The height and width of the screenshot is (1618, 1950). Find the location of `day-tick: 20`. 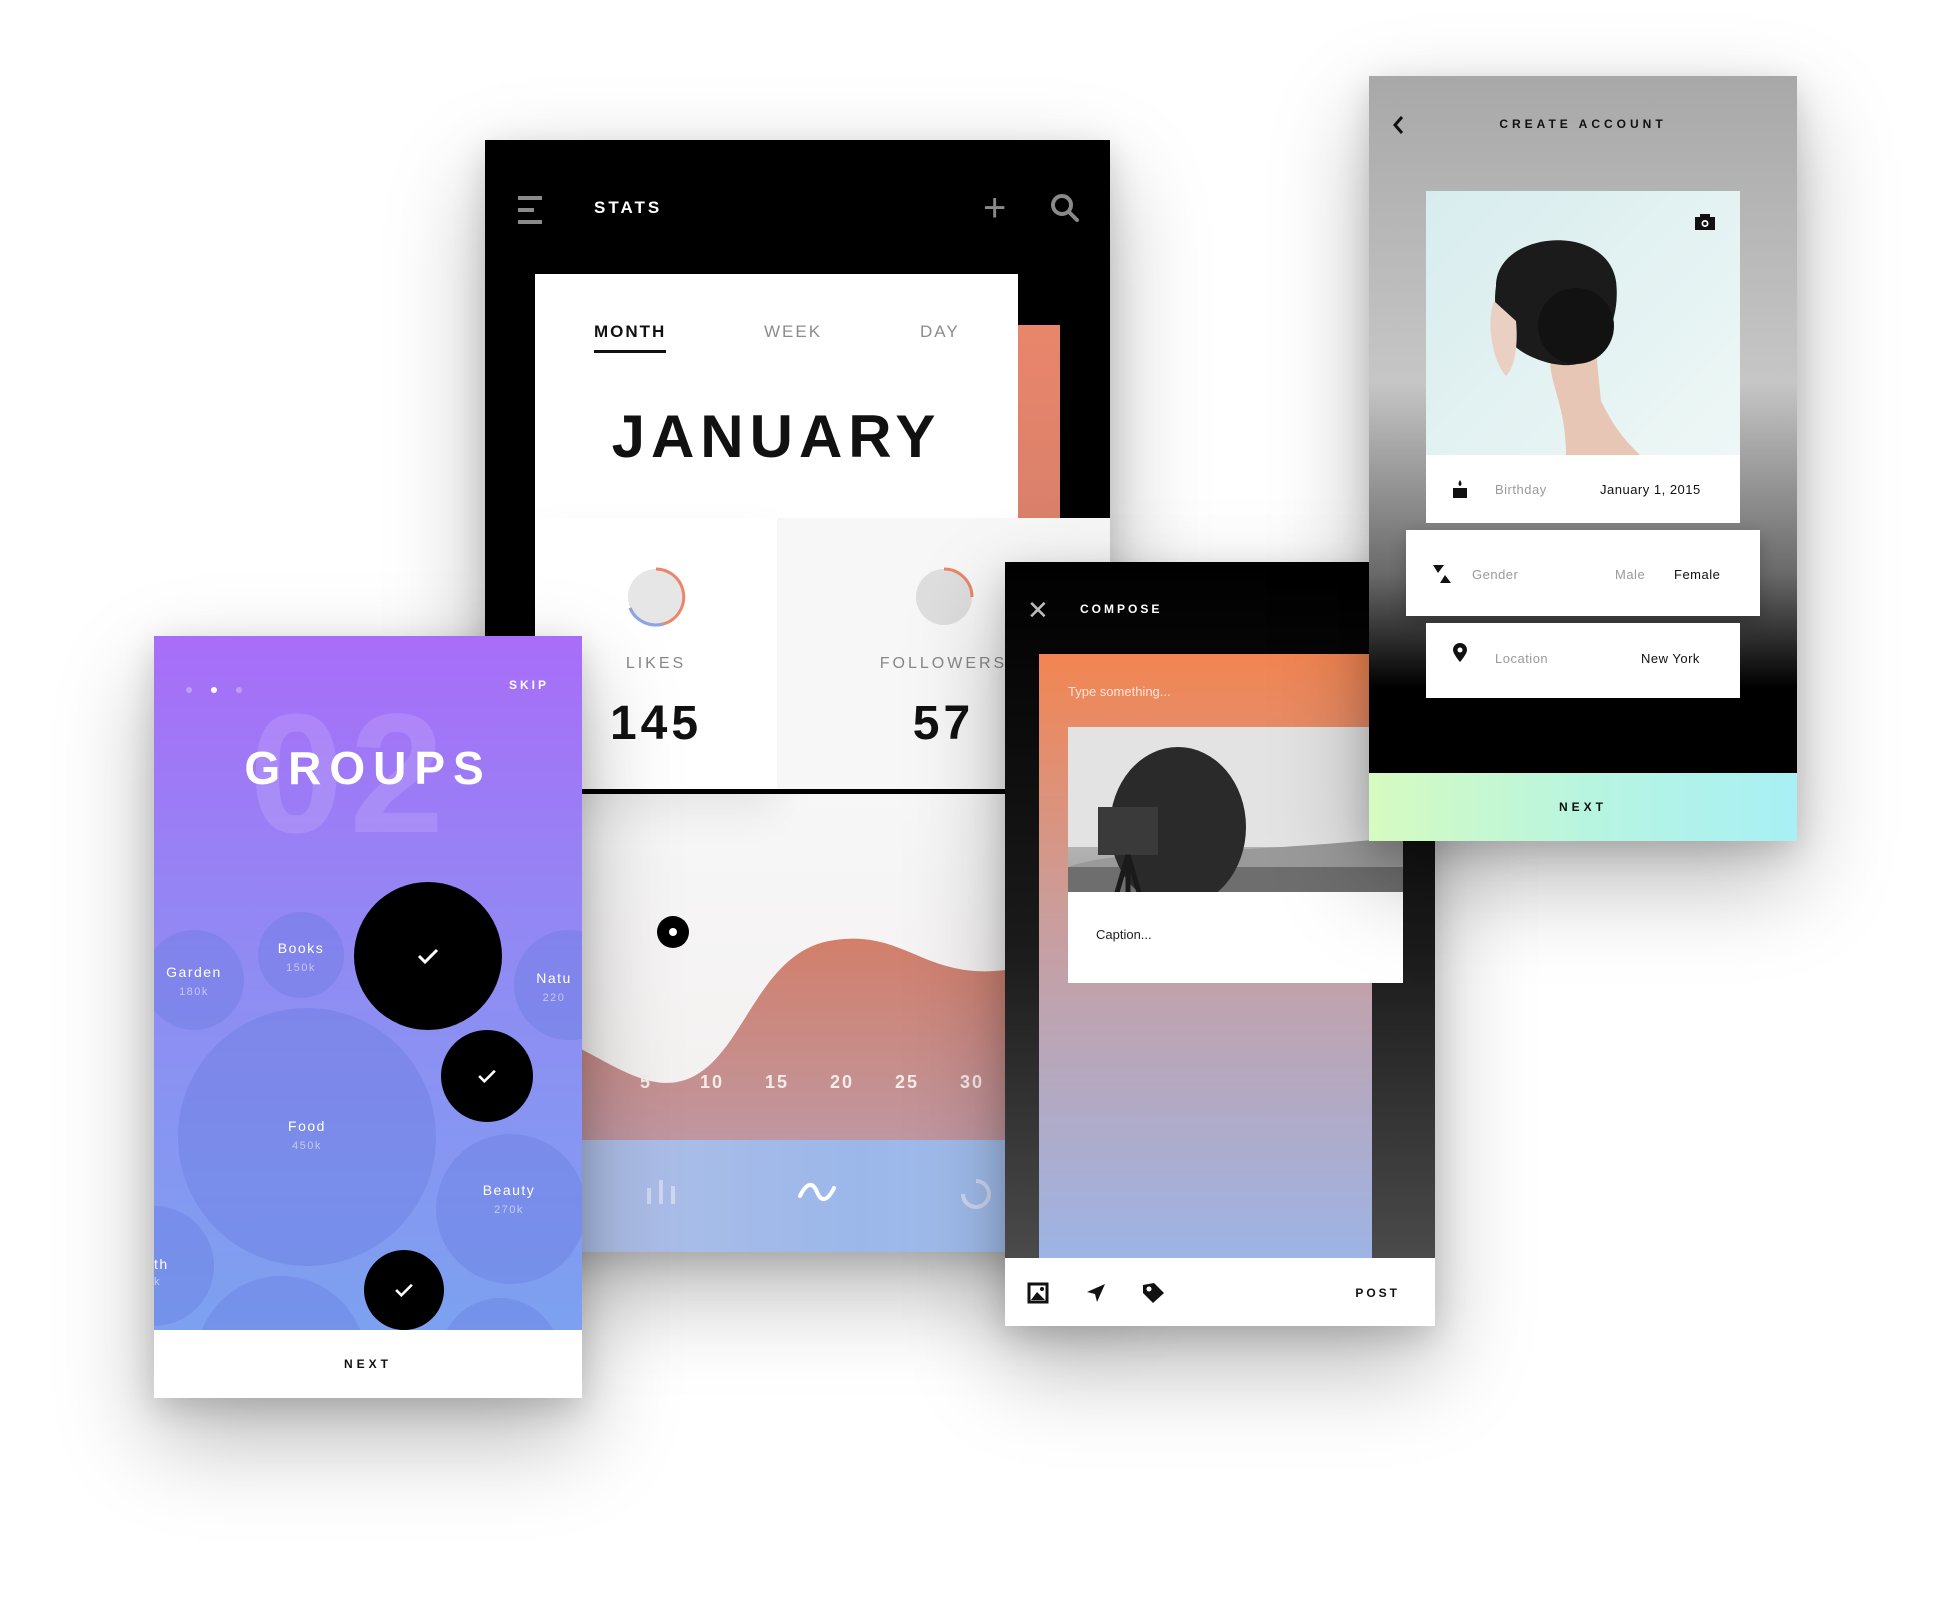

day-tick: 20 is located at coordinates (842, 1082).